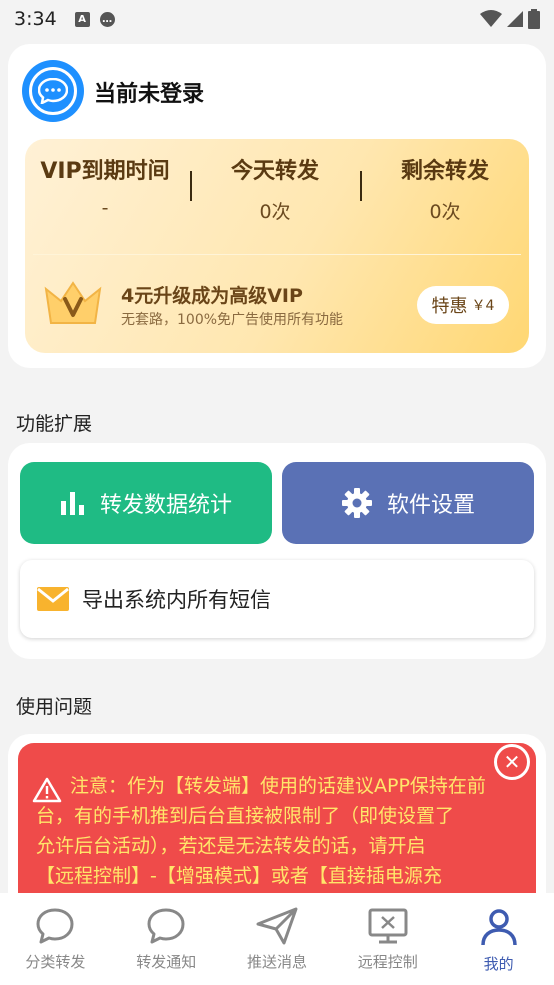 The width and height of the screenshot is (554, 985). What do you see at coordinates (82, 19) in the screenshot?
I see `keyboard-notification-icon: A` at bounding box center [82, 19].